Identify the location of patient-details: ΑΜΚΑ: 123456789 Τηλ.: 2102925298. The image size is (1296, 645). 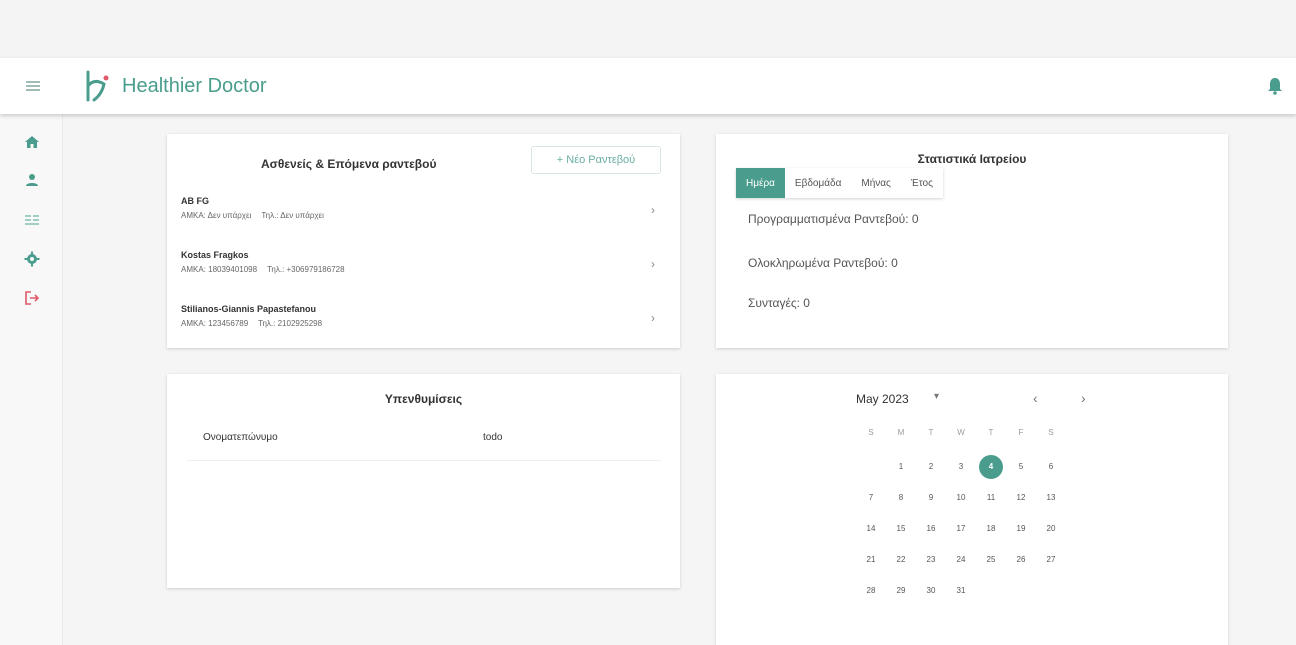
(251, 323).